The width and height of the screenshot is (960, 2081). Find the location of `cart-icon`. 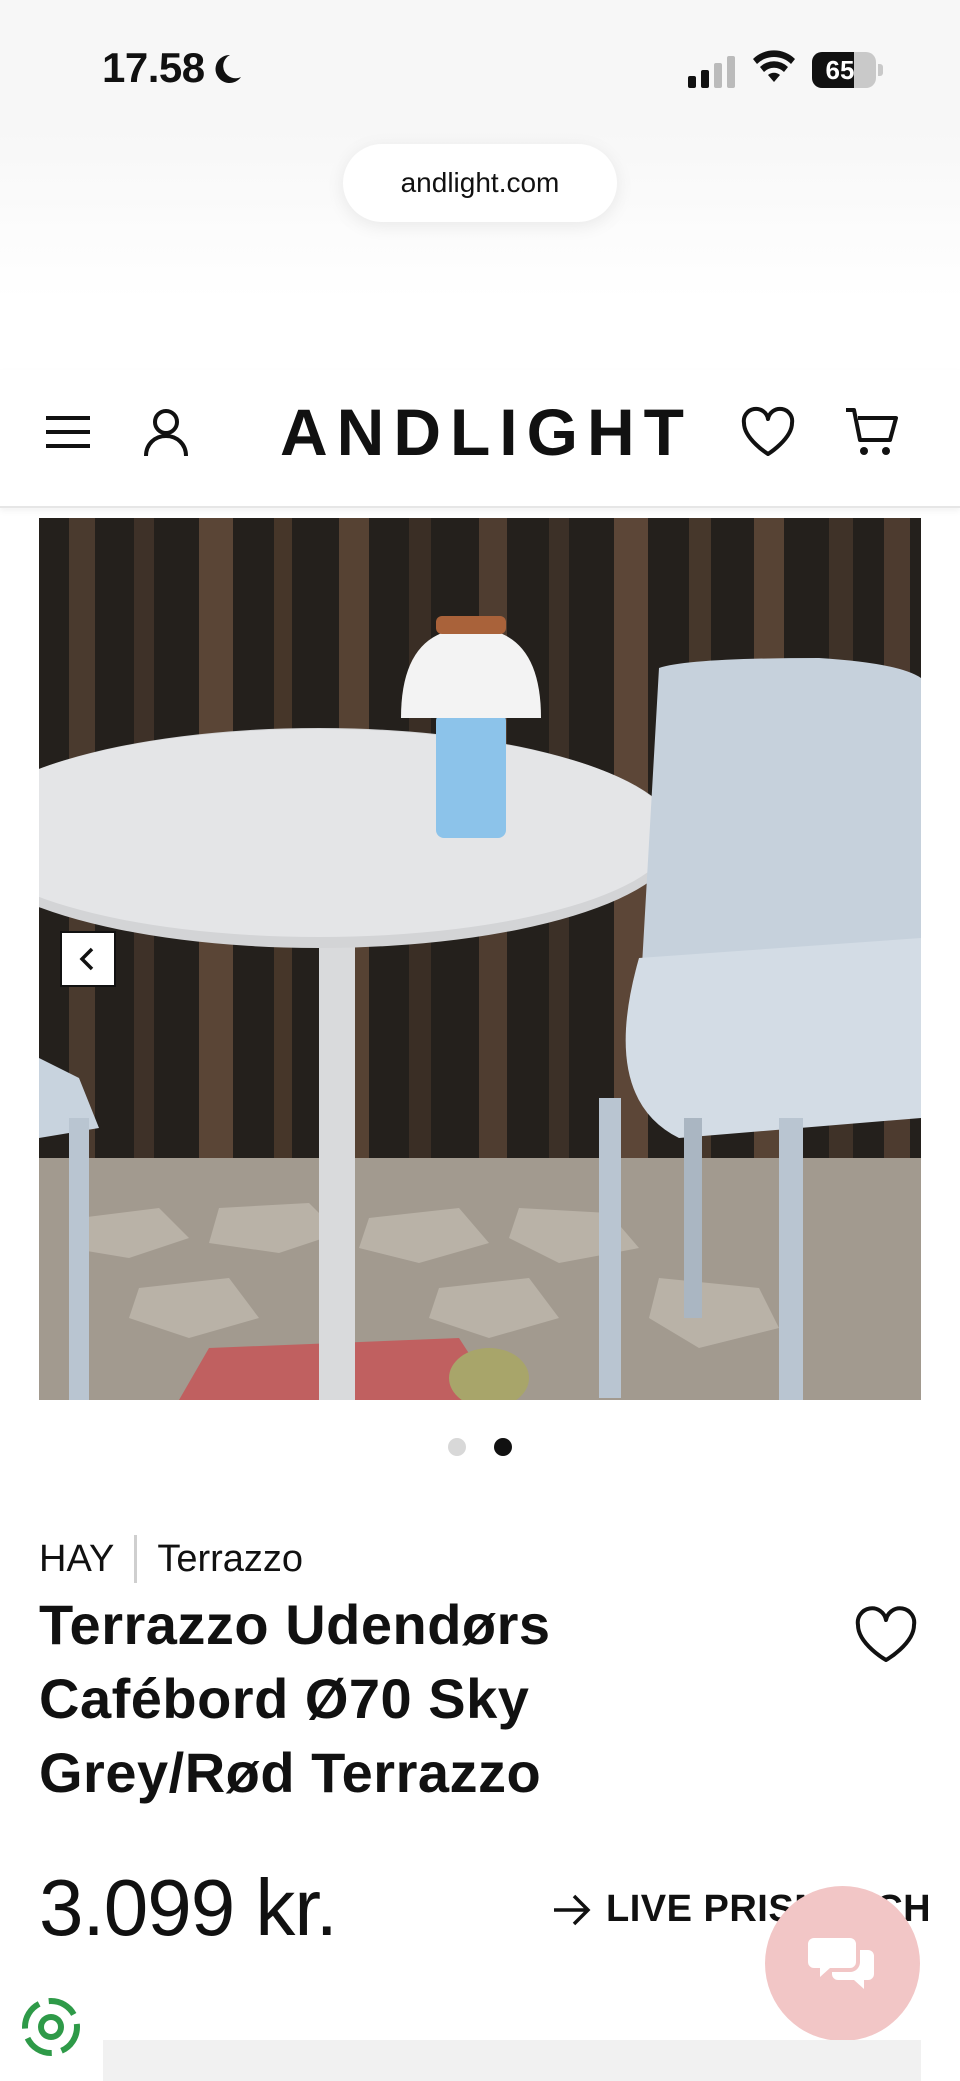

cart-icon is located at coordinates (872, 432).